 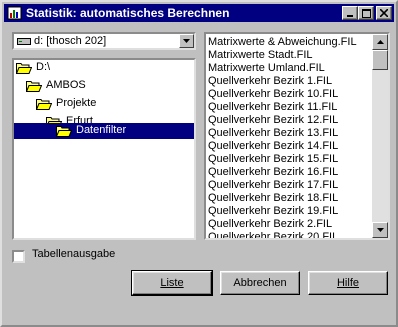 I want to click on list-button: Liste, so click(x=172, y=283).